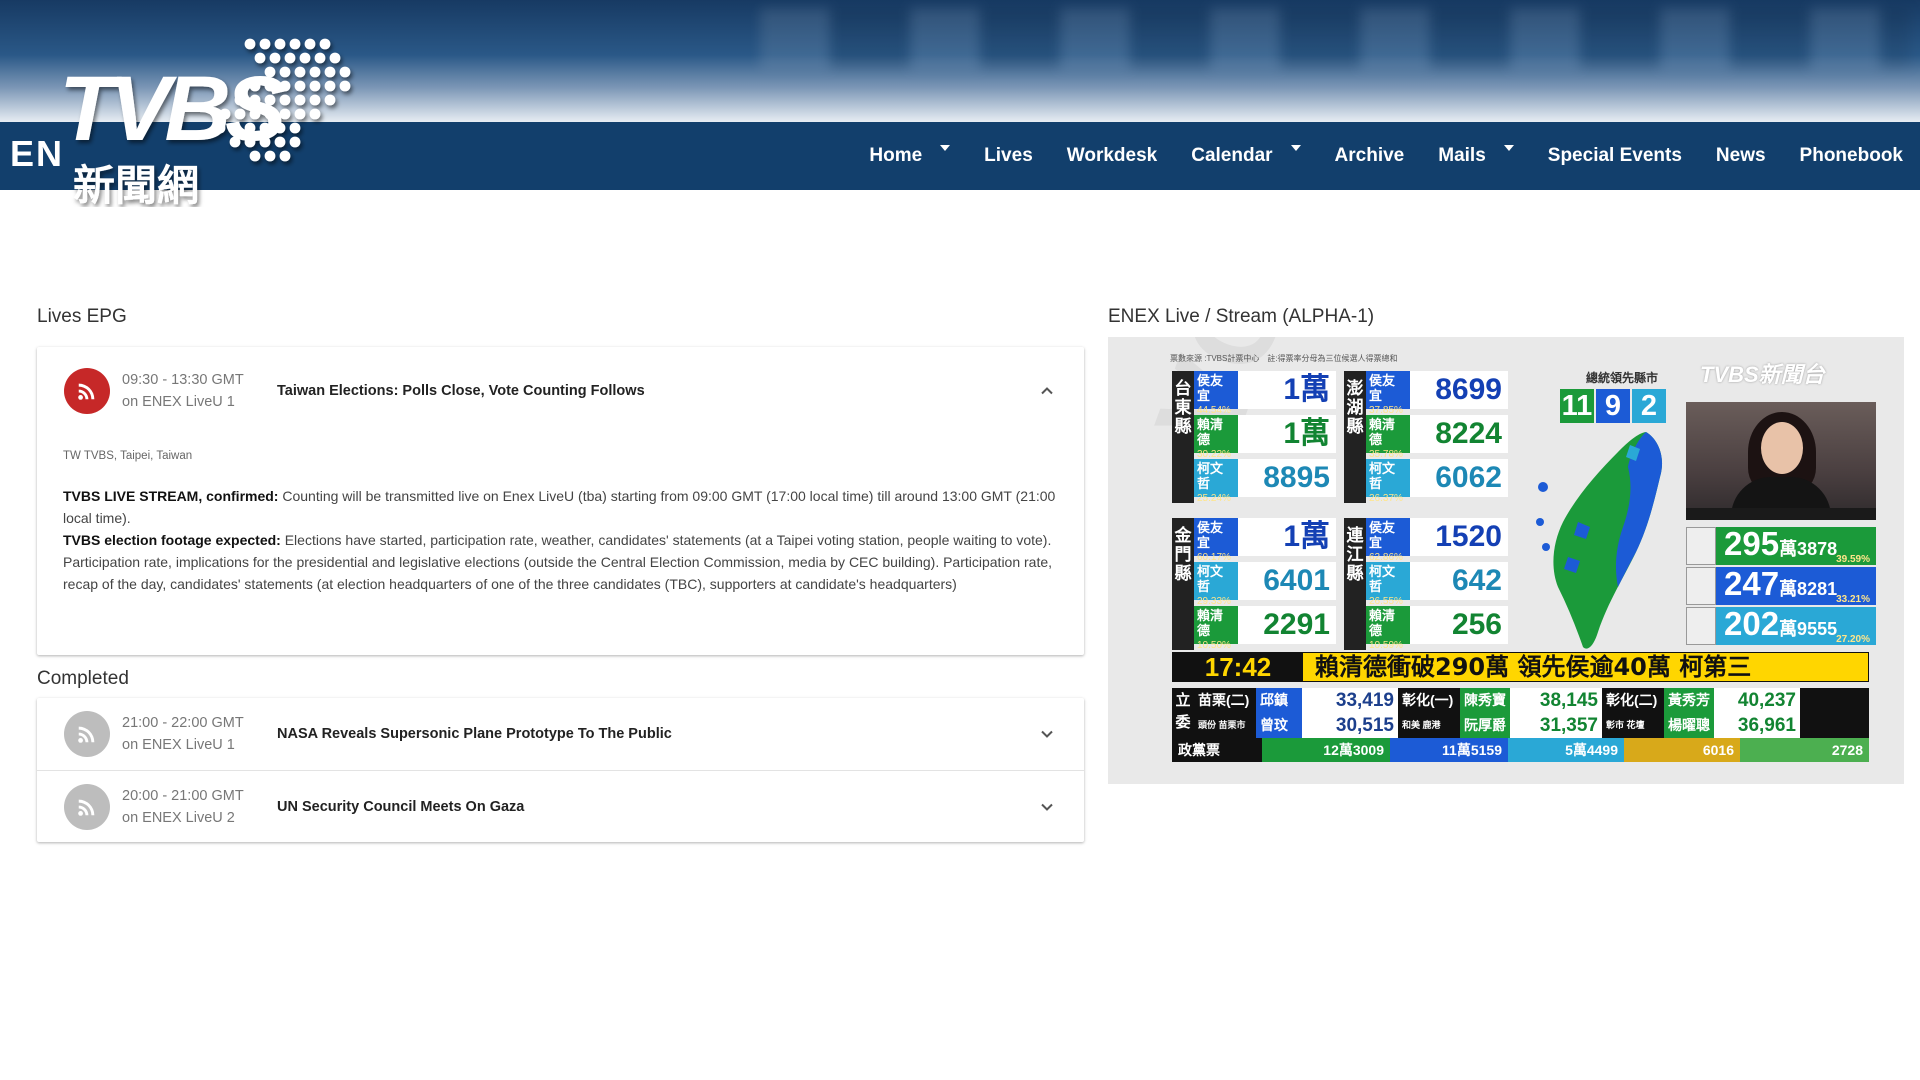 This screenshot has width=1920, height=1080. Describe the element at coordinates (183, 795) in the screenshot. I see `event-time: 20:00 - 21:00 GMT` at that location.